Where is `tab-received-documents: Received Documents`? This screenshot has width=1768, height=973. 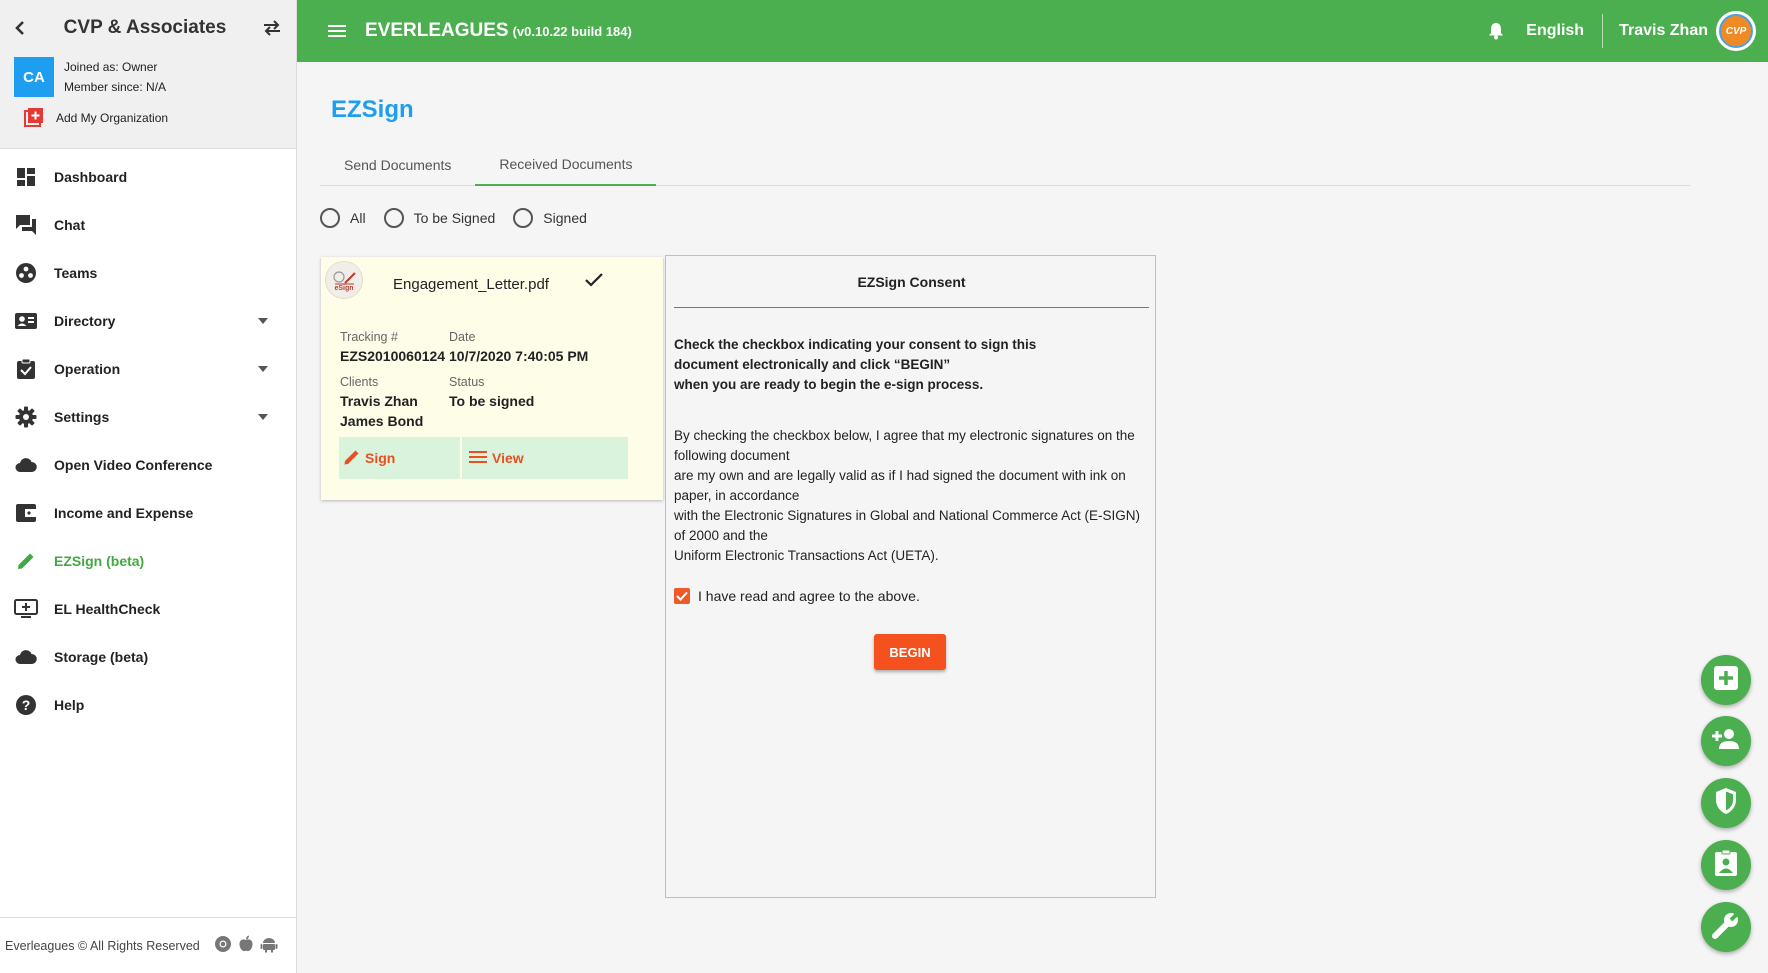 tab-received-documents: Received Documents is located at coordinates (566, 165).